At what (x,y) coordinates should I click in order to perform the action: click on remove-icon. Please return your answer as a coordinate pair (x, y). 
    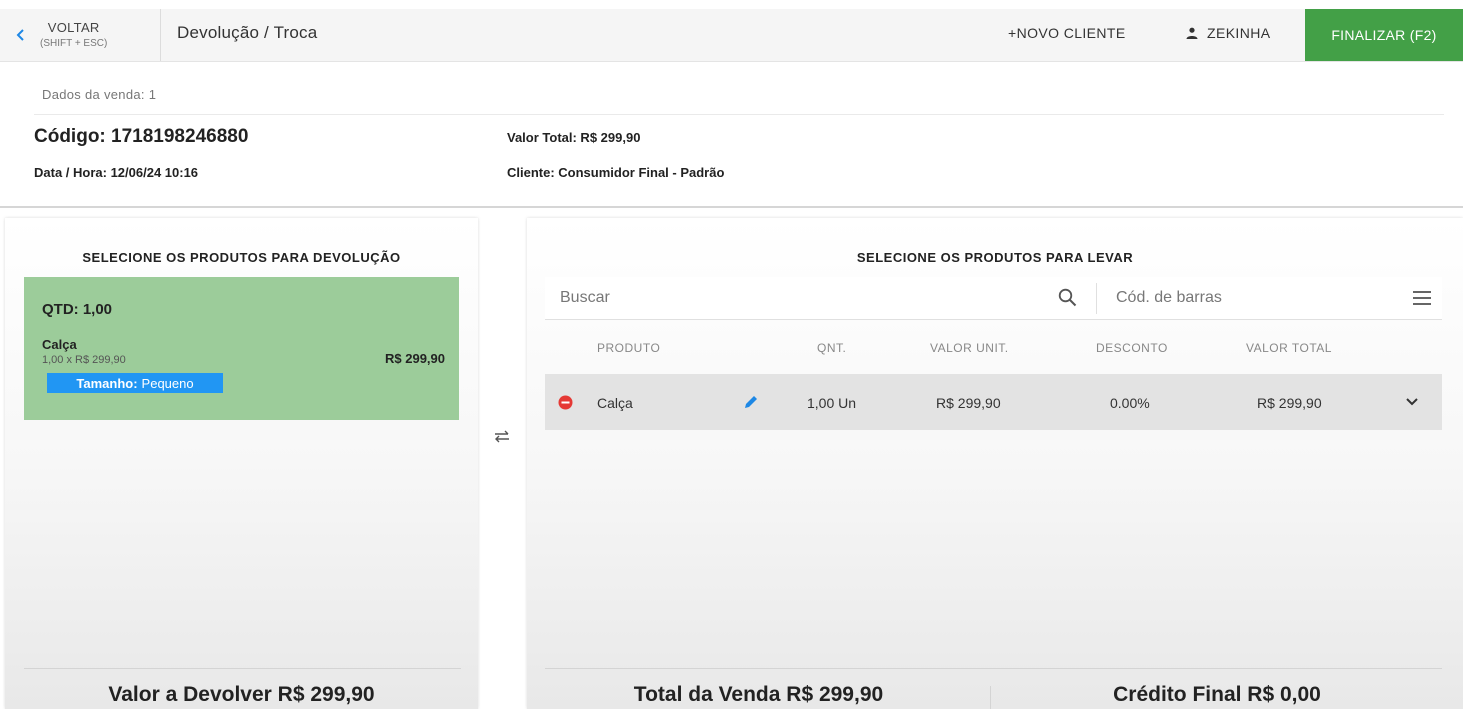
    Looking at the image, I should click on (565, 402).